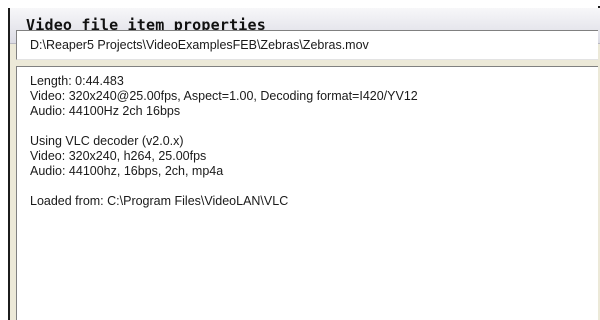 The image size is (600, 320). Describe the element at coordinates (127, 171) in the screenshot. I see `decoder-audio-line: Audio: 44100hz, 16bps, 2ch, mp4a` at that location.